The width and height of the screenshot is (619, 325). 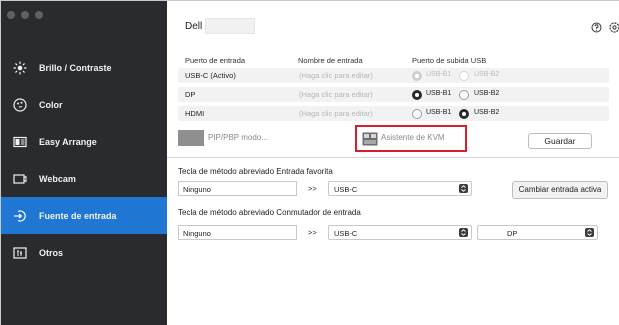 I want to click on sidebar-item-color: Color, so click(x=84, y=104).